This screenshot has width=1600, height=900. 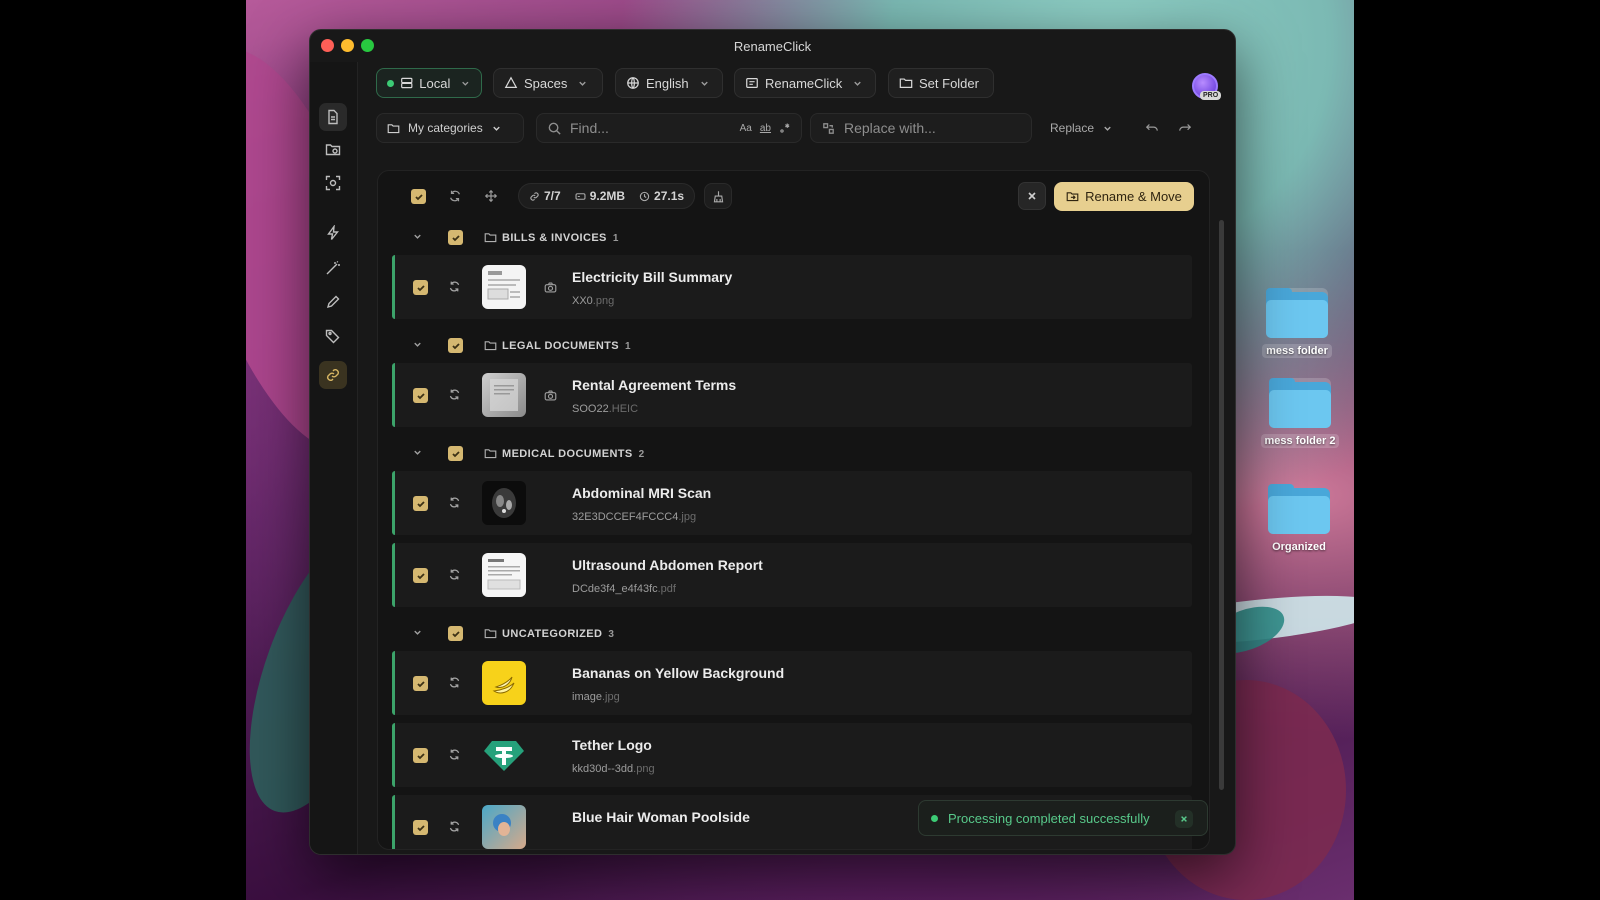 What do you see at coordinates (792, 346) in the screenshot?
I see `category-header: LEGAL DOCUMENTS 1` at bounding box center [792, 346].